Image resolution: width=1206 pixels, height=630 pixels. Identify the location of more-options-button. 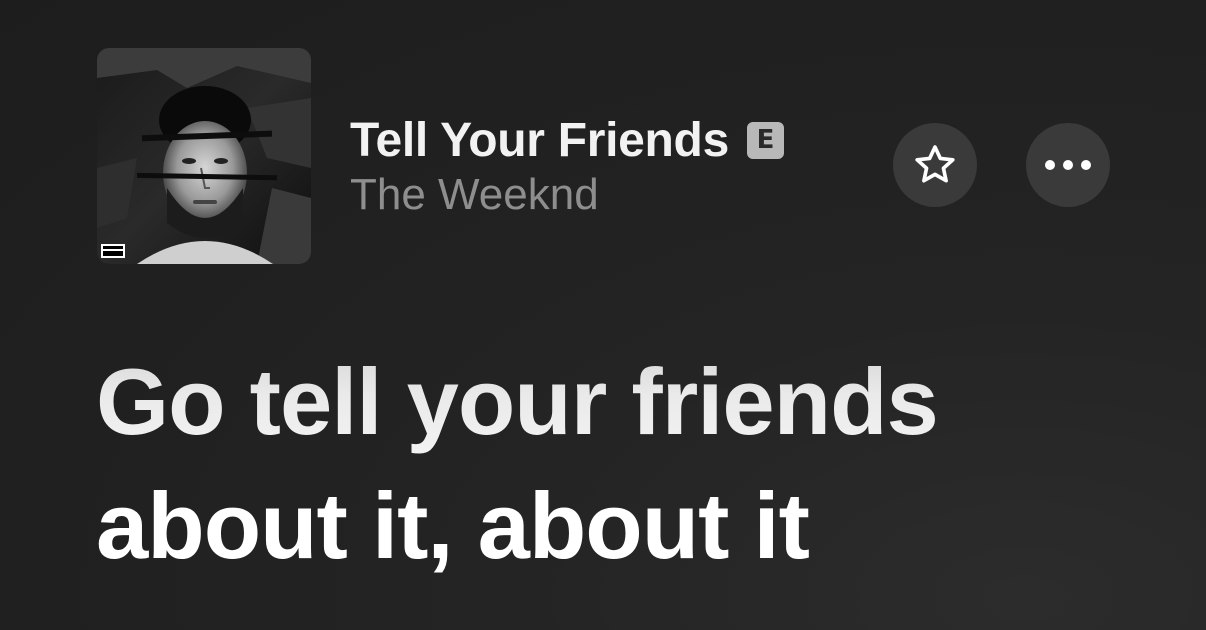
(1068, 165).